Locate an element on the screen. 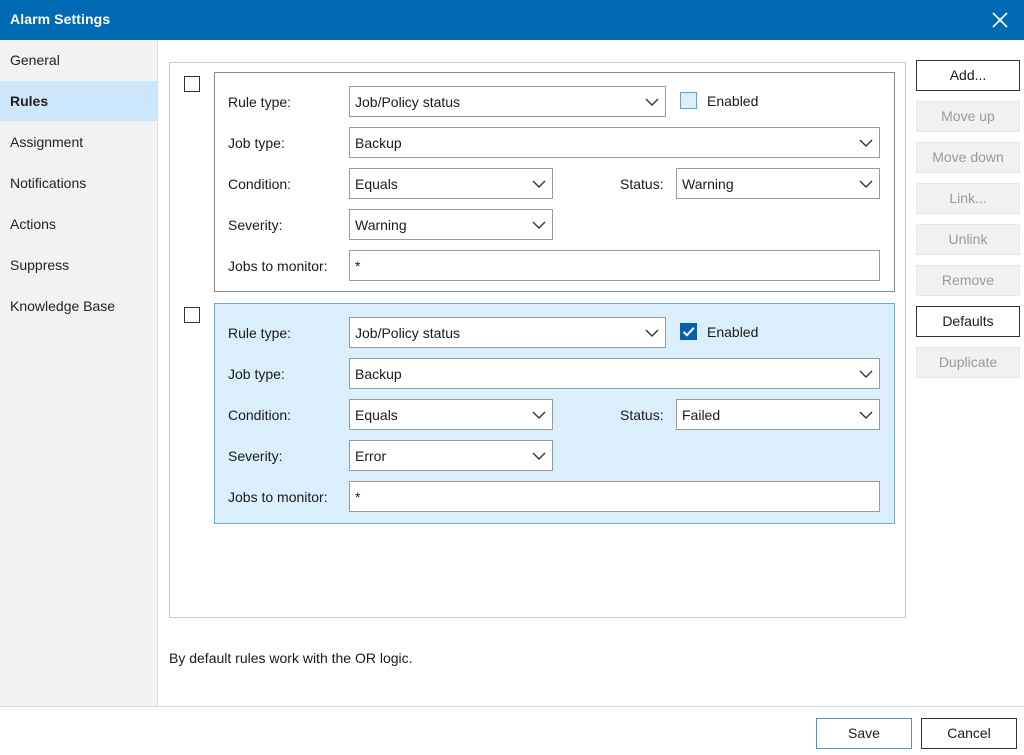 The height and width of the screenshot is (755, 1024). rule-2-enabled-label: Enabled is located at coordinates (733, 332).